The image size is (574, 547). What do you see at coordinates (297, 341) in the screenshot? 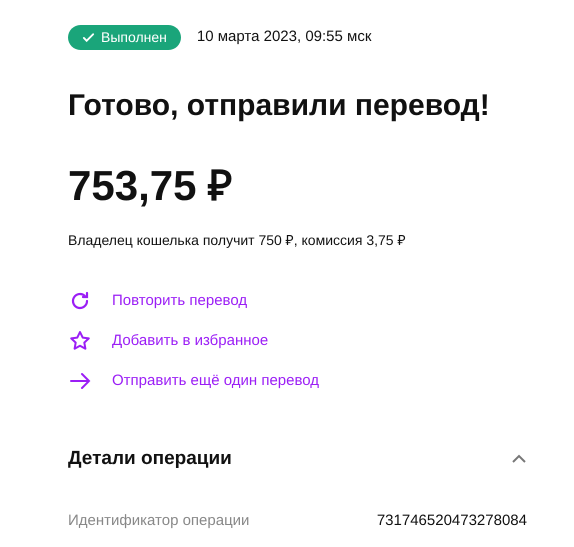
I see `action-link: Добавить в избранное` at bounding box center [297, 341].